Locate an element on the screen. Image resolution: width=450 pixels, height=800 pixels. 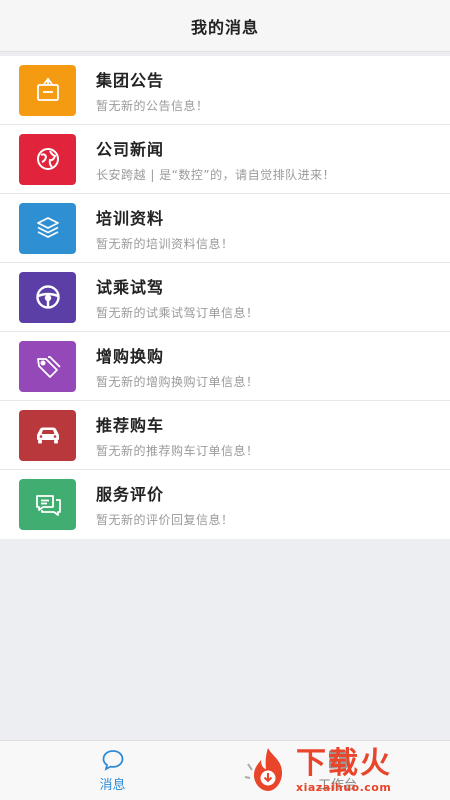
item-title: 推荐购车 is located at coordinates (130, 425).